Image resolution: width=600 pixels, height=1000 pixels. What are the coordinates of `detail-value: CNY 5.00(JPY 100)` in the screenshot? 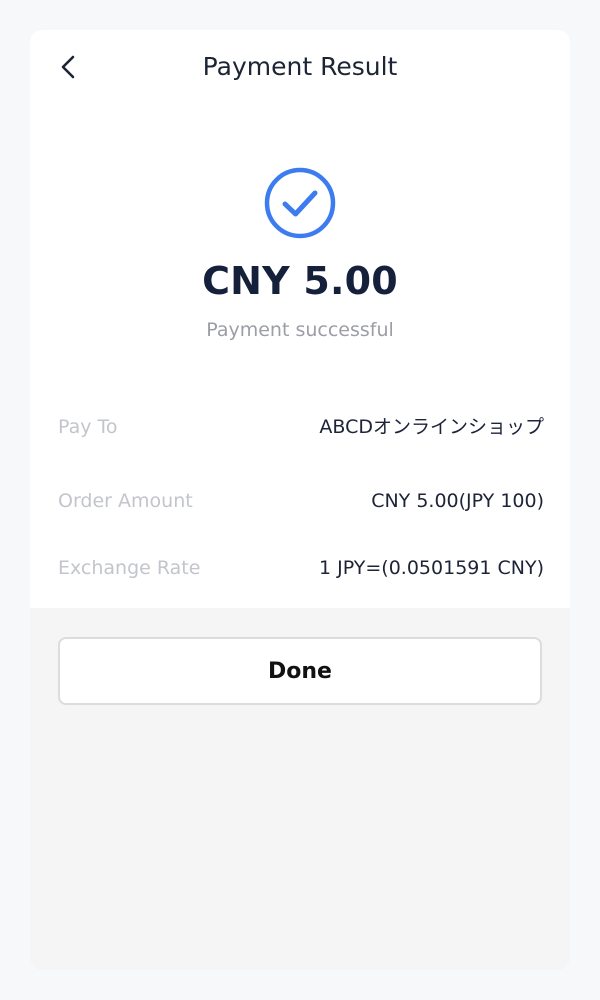 It's located at (457, 501).